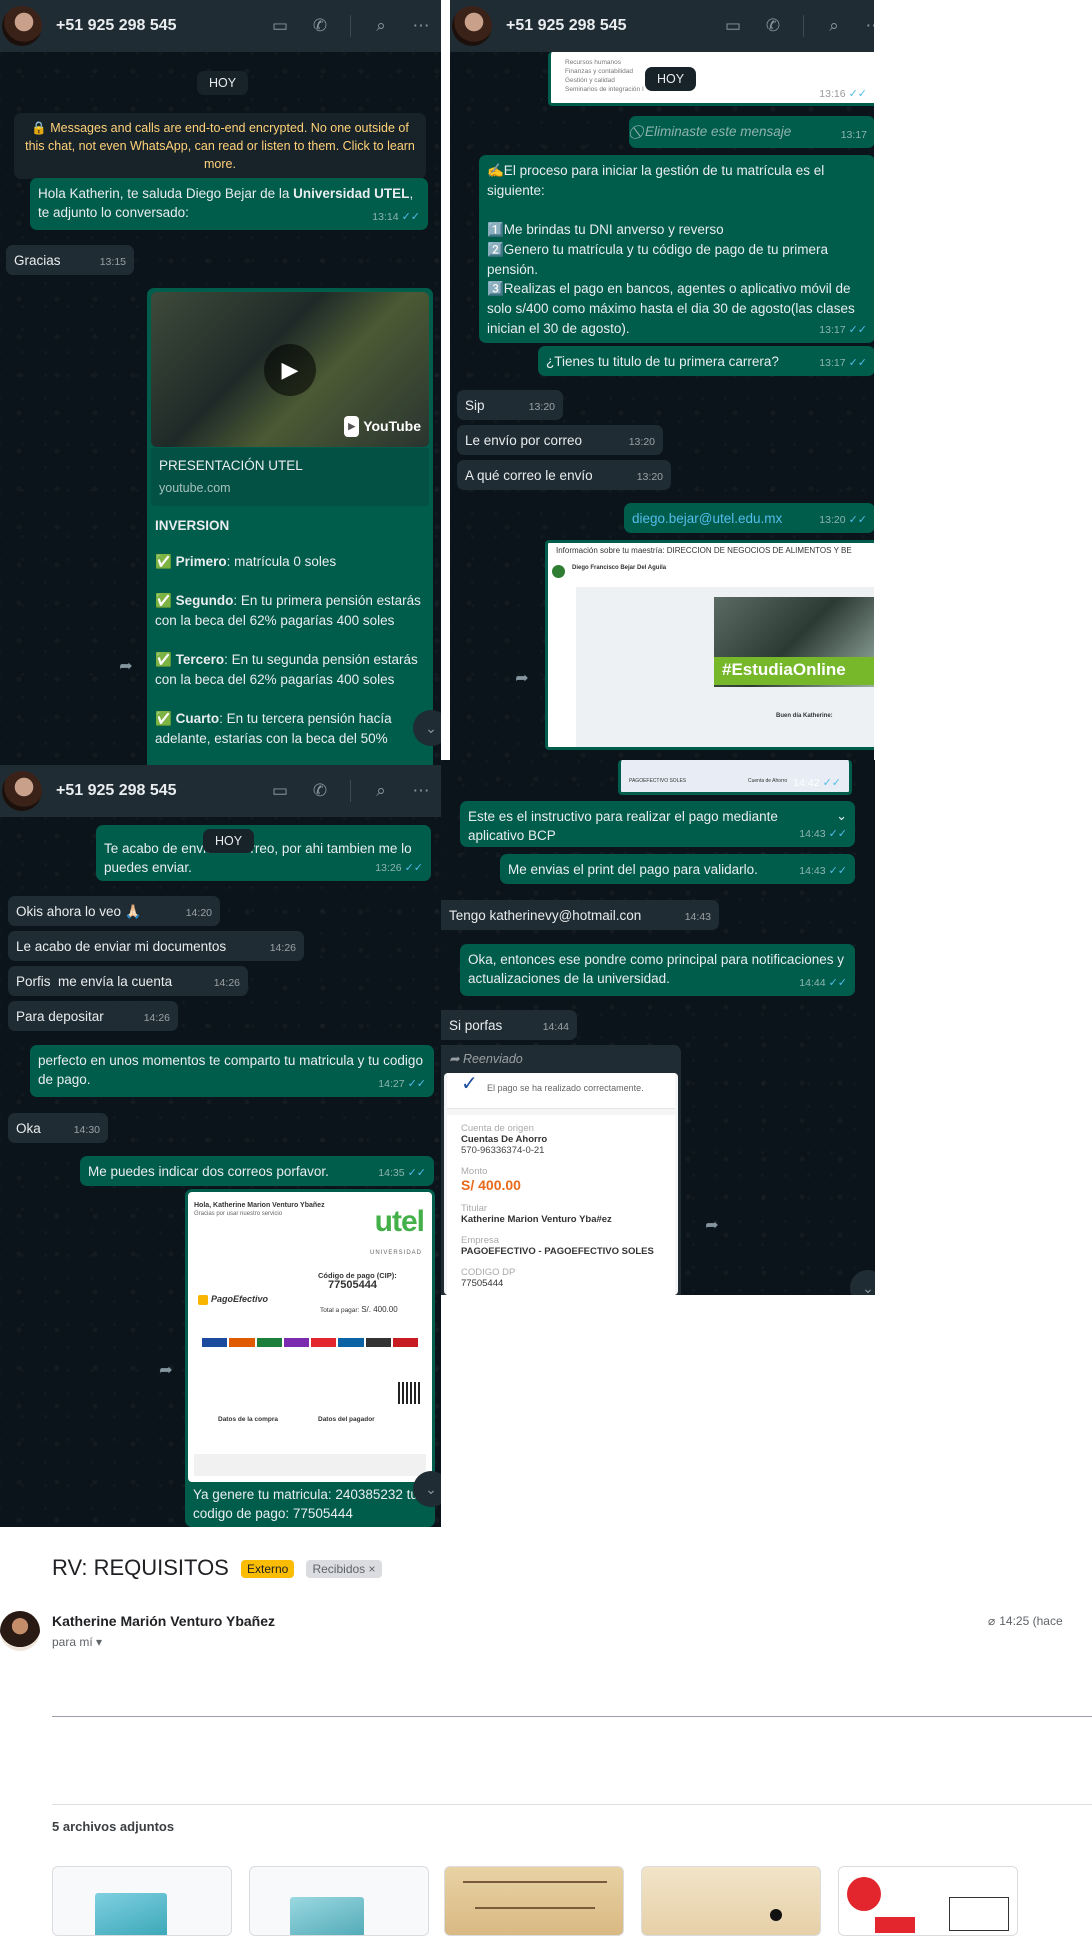 Image resolution: width=1092 pixels, height=1936 pixels. I want to click on date-pill: HOY, so click(223, 83).